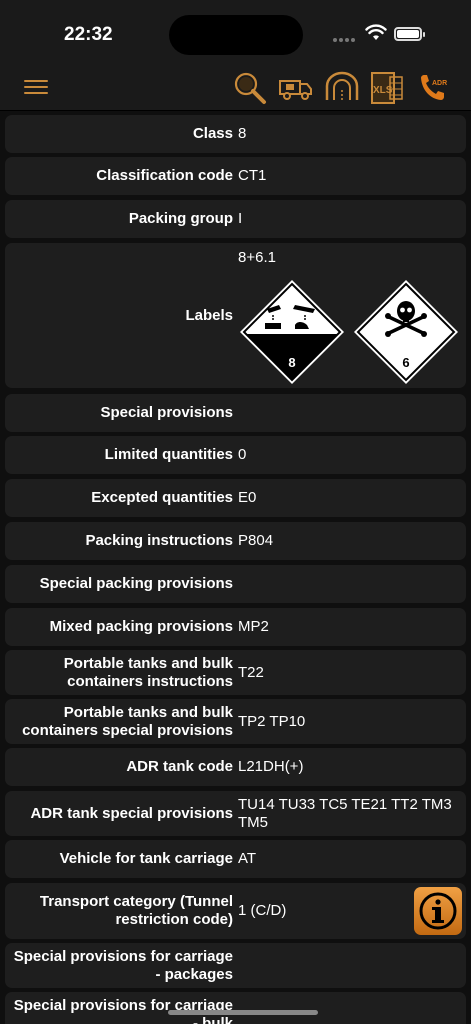  I want to click on row-special-provisions: Special provisions, so click(235, 413).